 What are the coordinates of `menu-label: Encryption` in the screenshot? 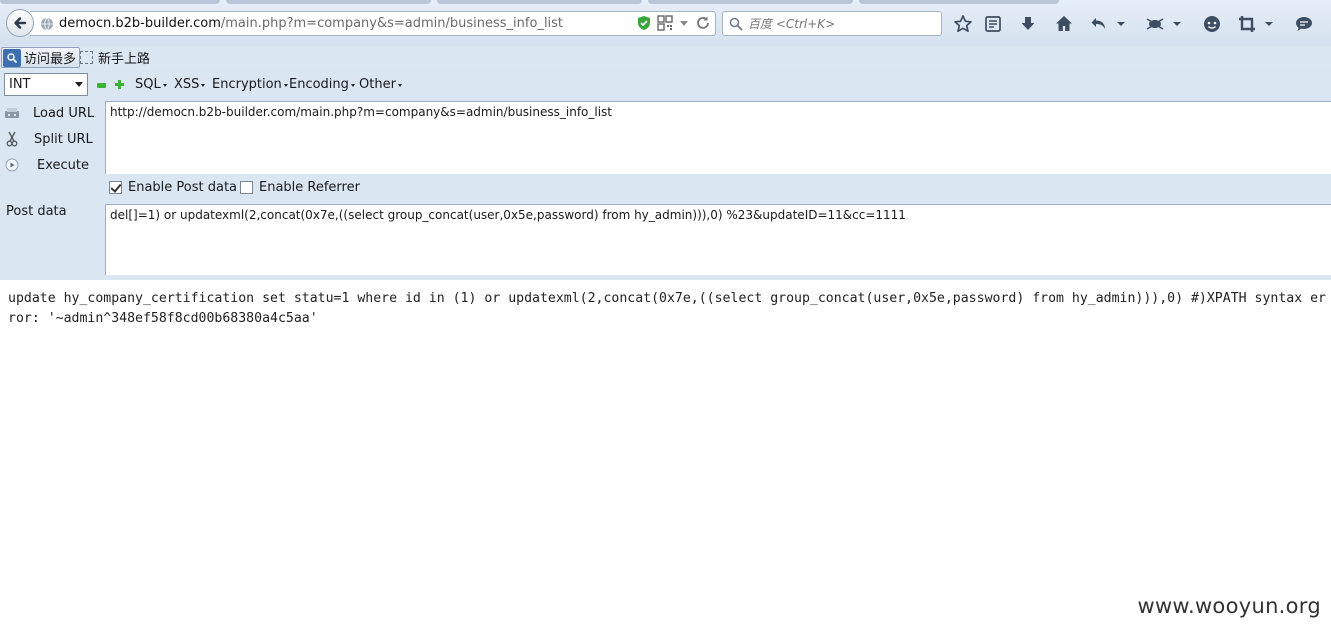 It's located at (247, 84).